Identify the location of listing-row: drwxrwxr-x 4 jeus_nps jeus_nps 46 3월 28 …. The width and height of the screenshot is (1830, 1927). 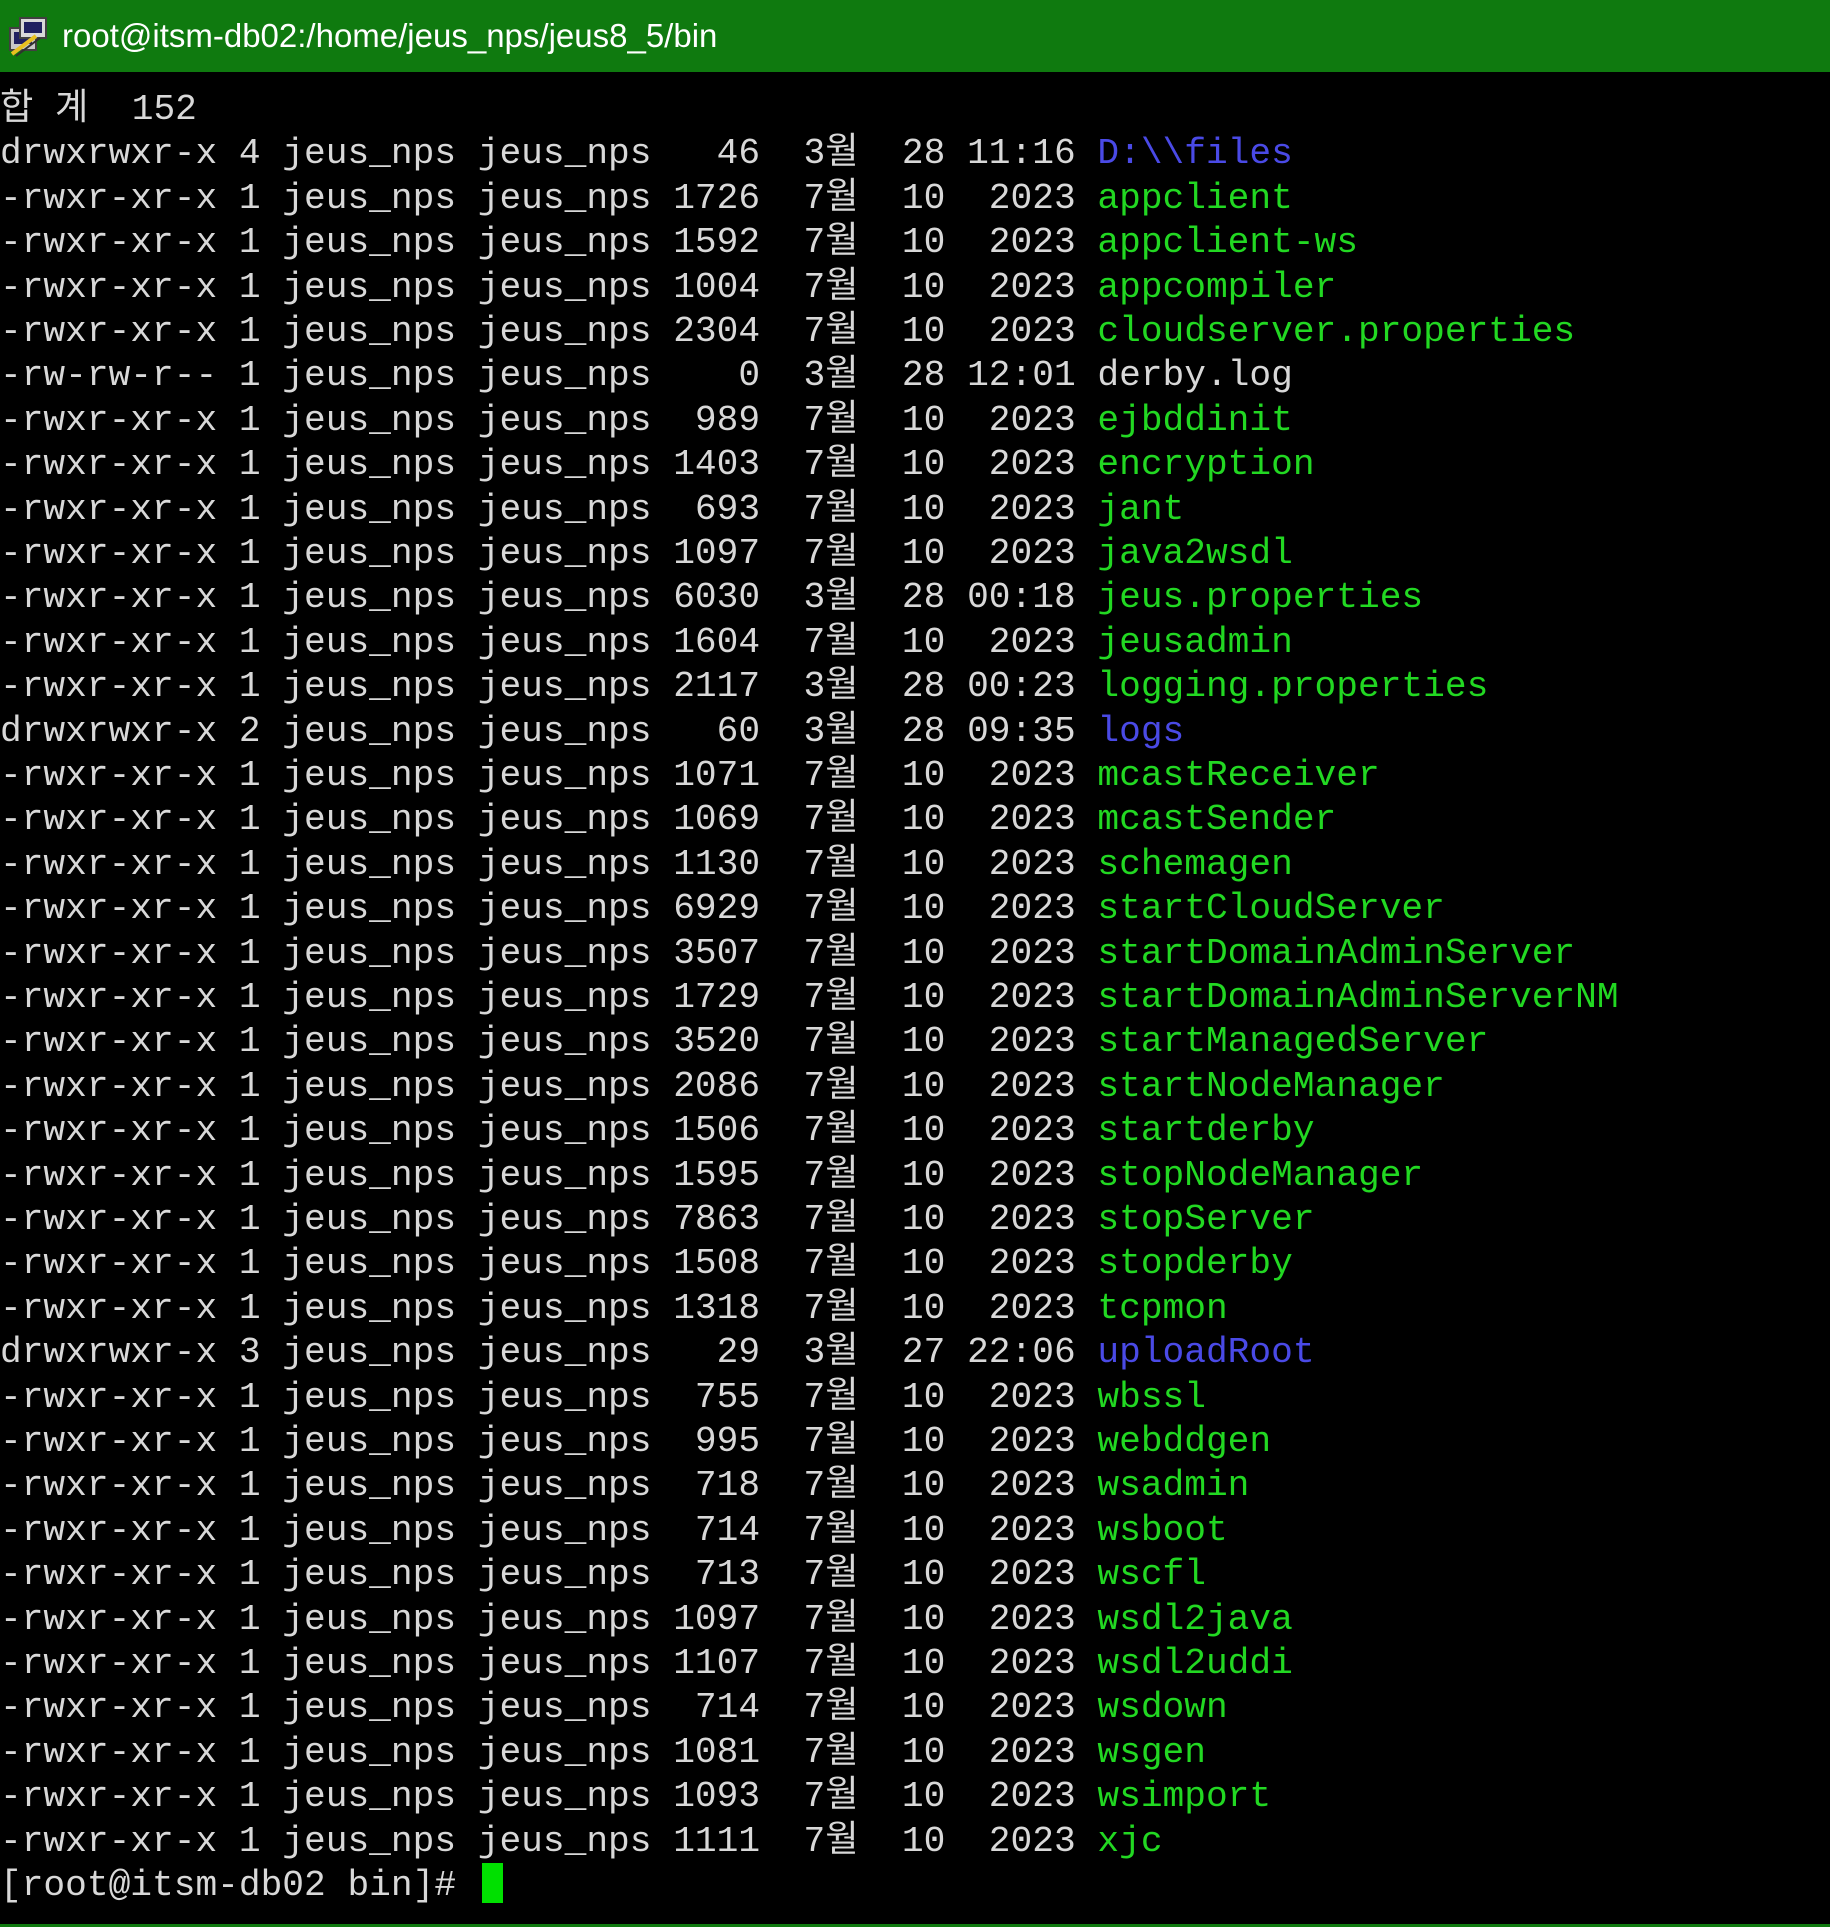
(646, 154).